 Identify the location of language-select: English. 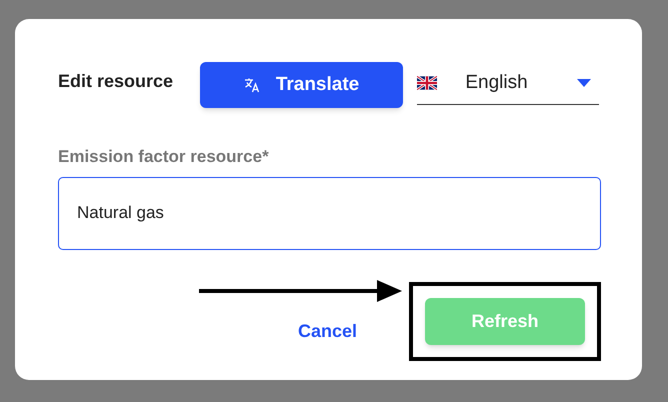
(508, 83).